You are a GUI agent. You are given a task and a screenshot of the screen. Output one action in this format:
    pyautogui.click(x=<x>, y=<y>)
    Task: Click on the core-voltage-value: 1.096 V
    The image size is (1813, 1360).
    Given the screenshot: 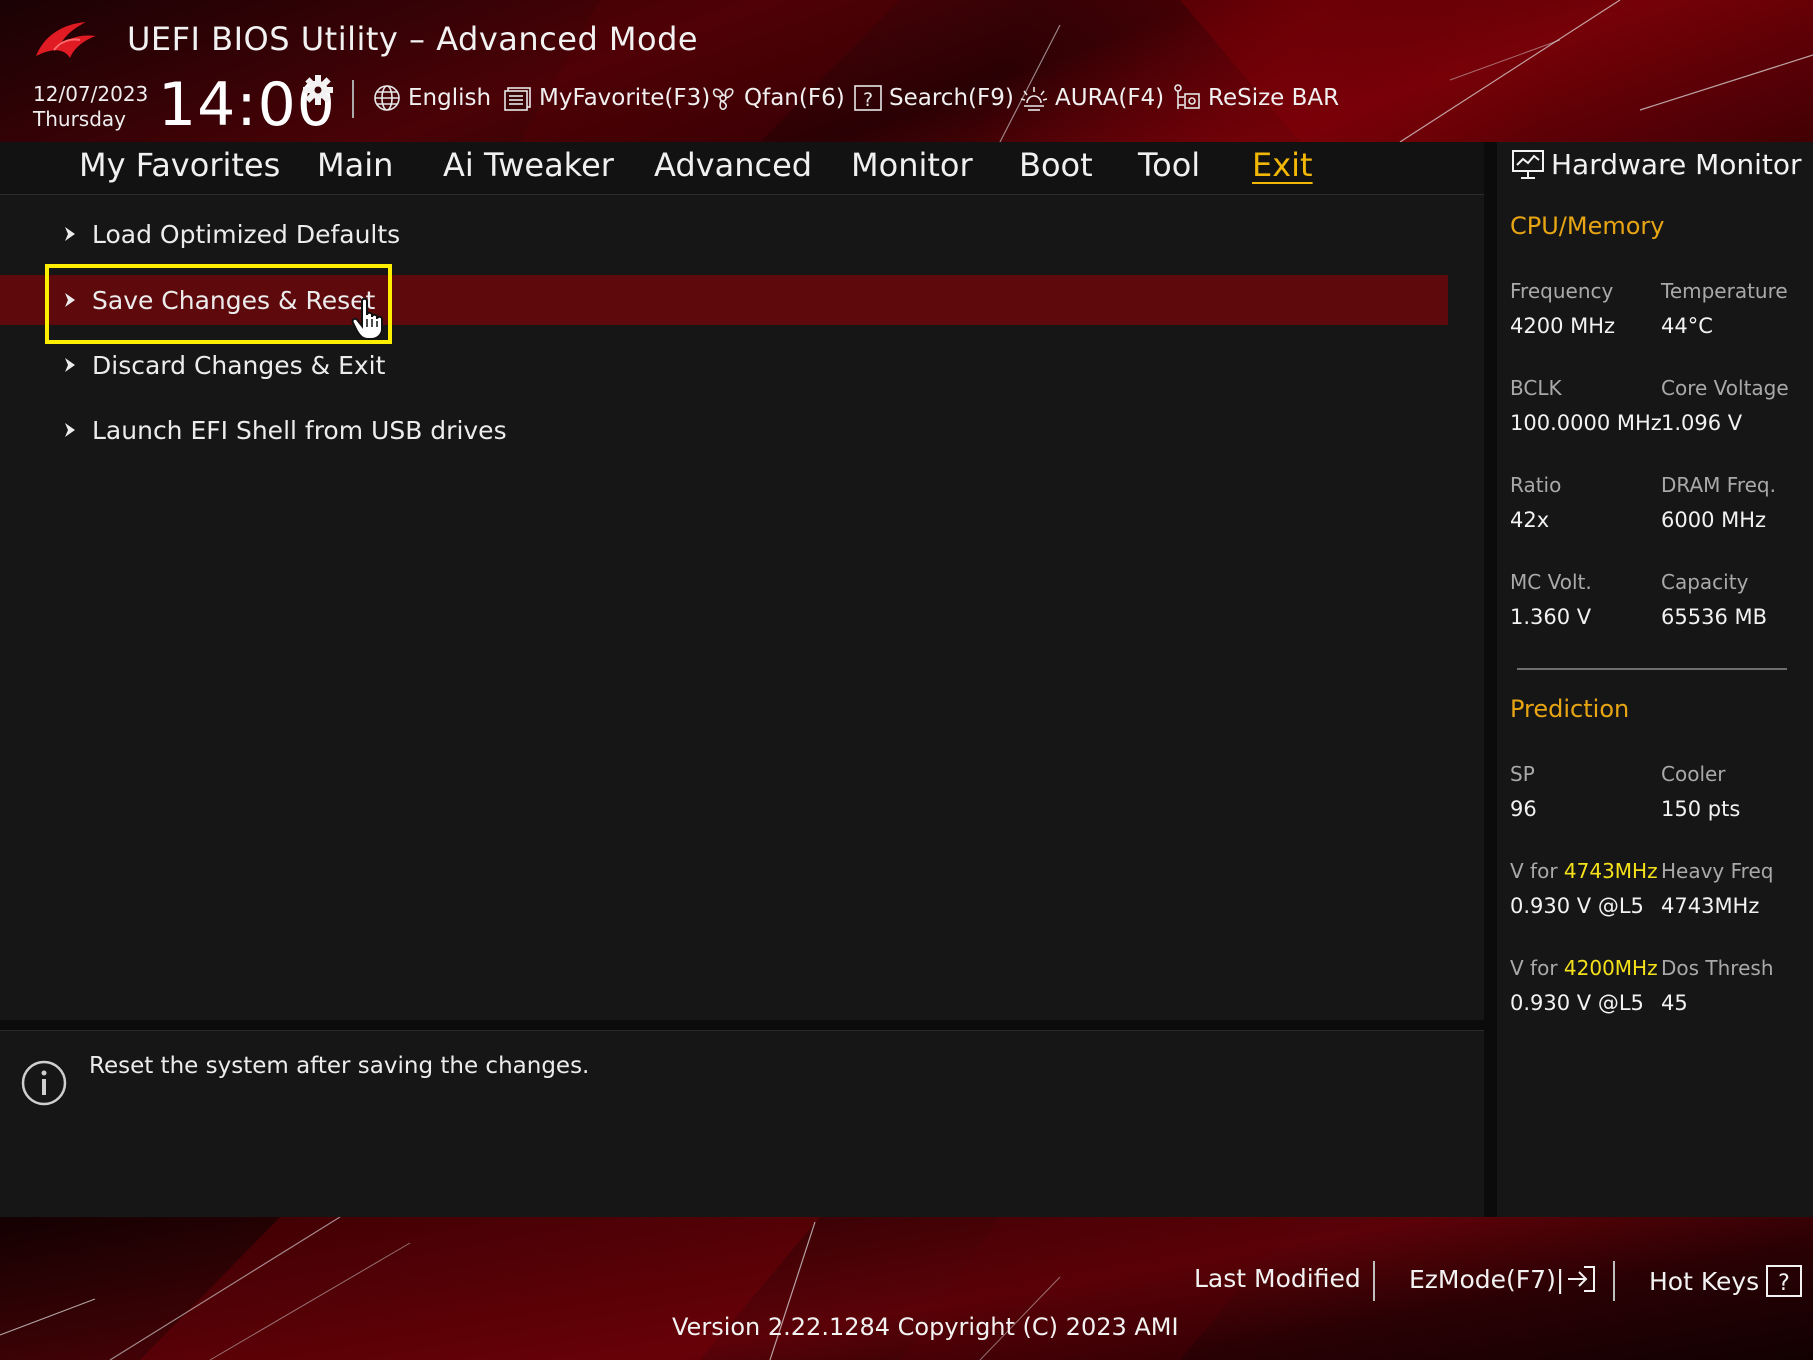 What is the action you would take?
    pyautogui.click(x=1702, y=423)
    